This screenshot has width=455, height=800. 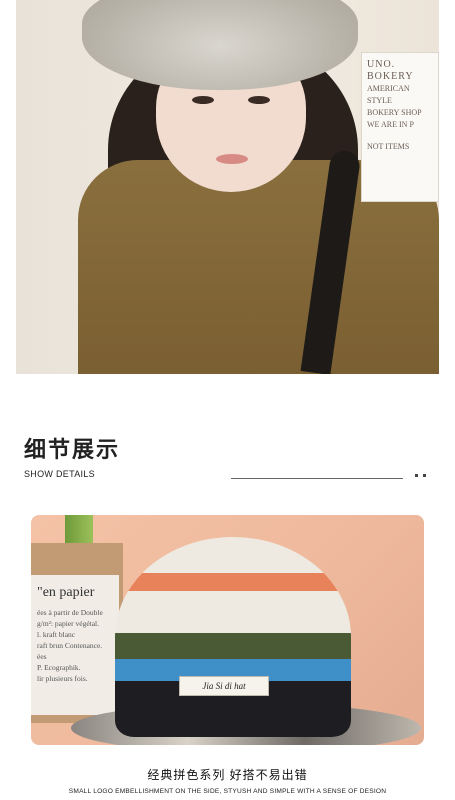 What do you see at coordinates (68, 623) in the screenshot?
I see `paper-line: g/m²: papier végétal.` at bounding box center [68, 623].